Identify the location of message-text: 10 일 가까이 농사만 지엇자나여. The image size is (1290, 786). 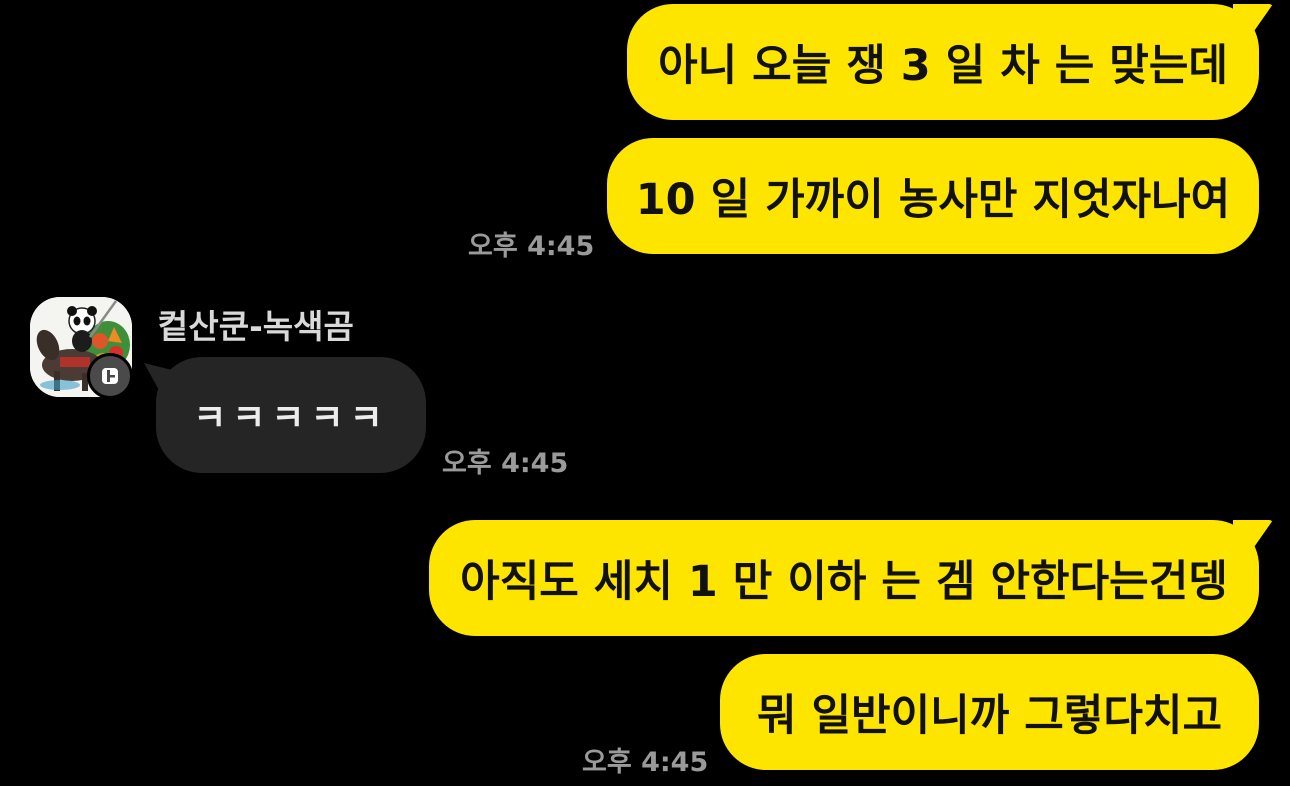
(933, 200).